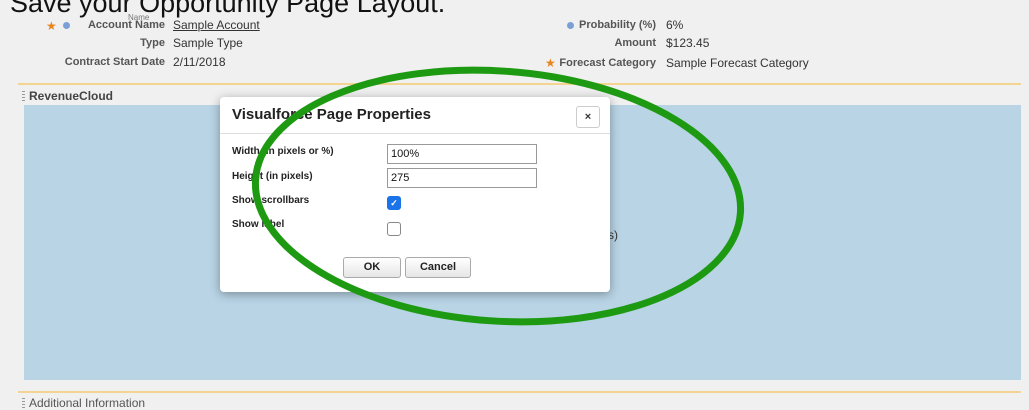  What do you see at coordinates (675, 25) in the screenshot?
I see `probability-value: 6%` at bounding box center [675, 25].